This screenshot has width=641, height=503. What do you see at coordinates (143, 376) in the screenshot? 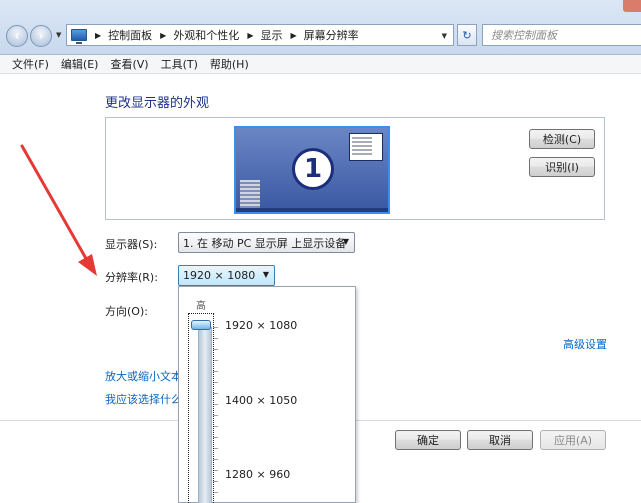
I see `enlarge-text-link: 放大或缩小文本` at bounding box center [143, 376].